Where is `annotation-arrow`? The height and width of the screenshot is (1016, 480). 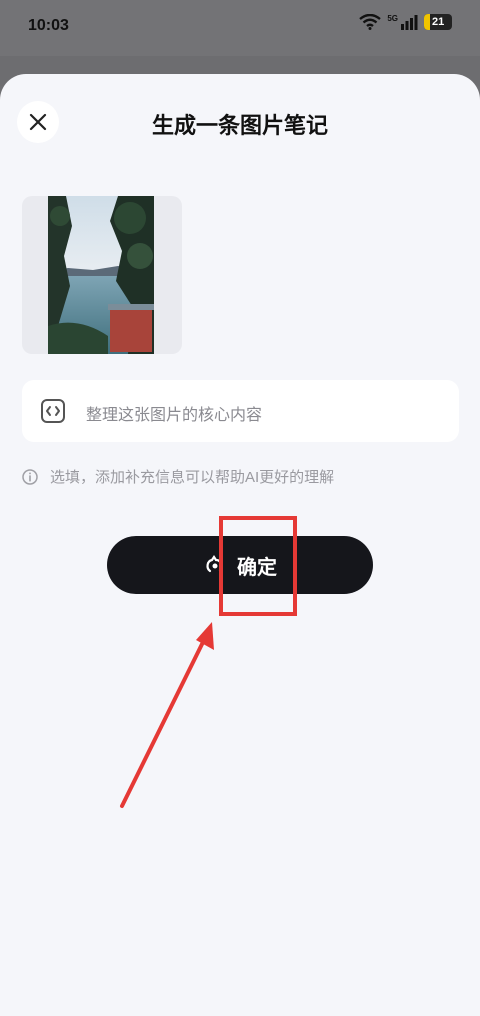 annotation-arrow is located at coordinates (167, 715).